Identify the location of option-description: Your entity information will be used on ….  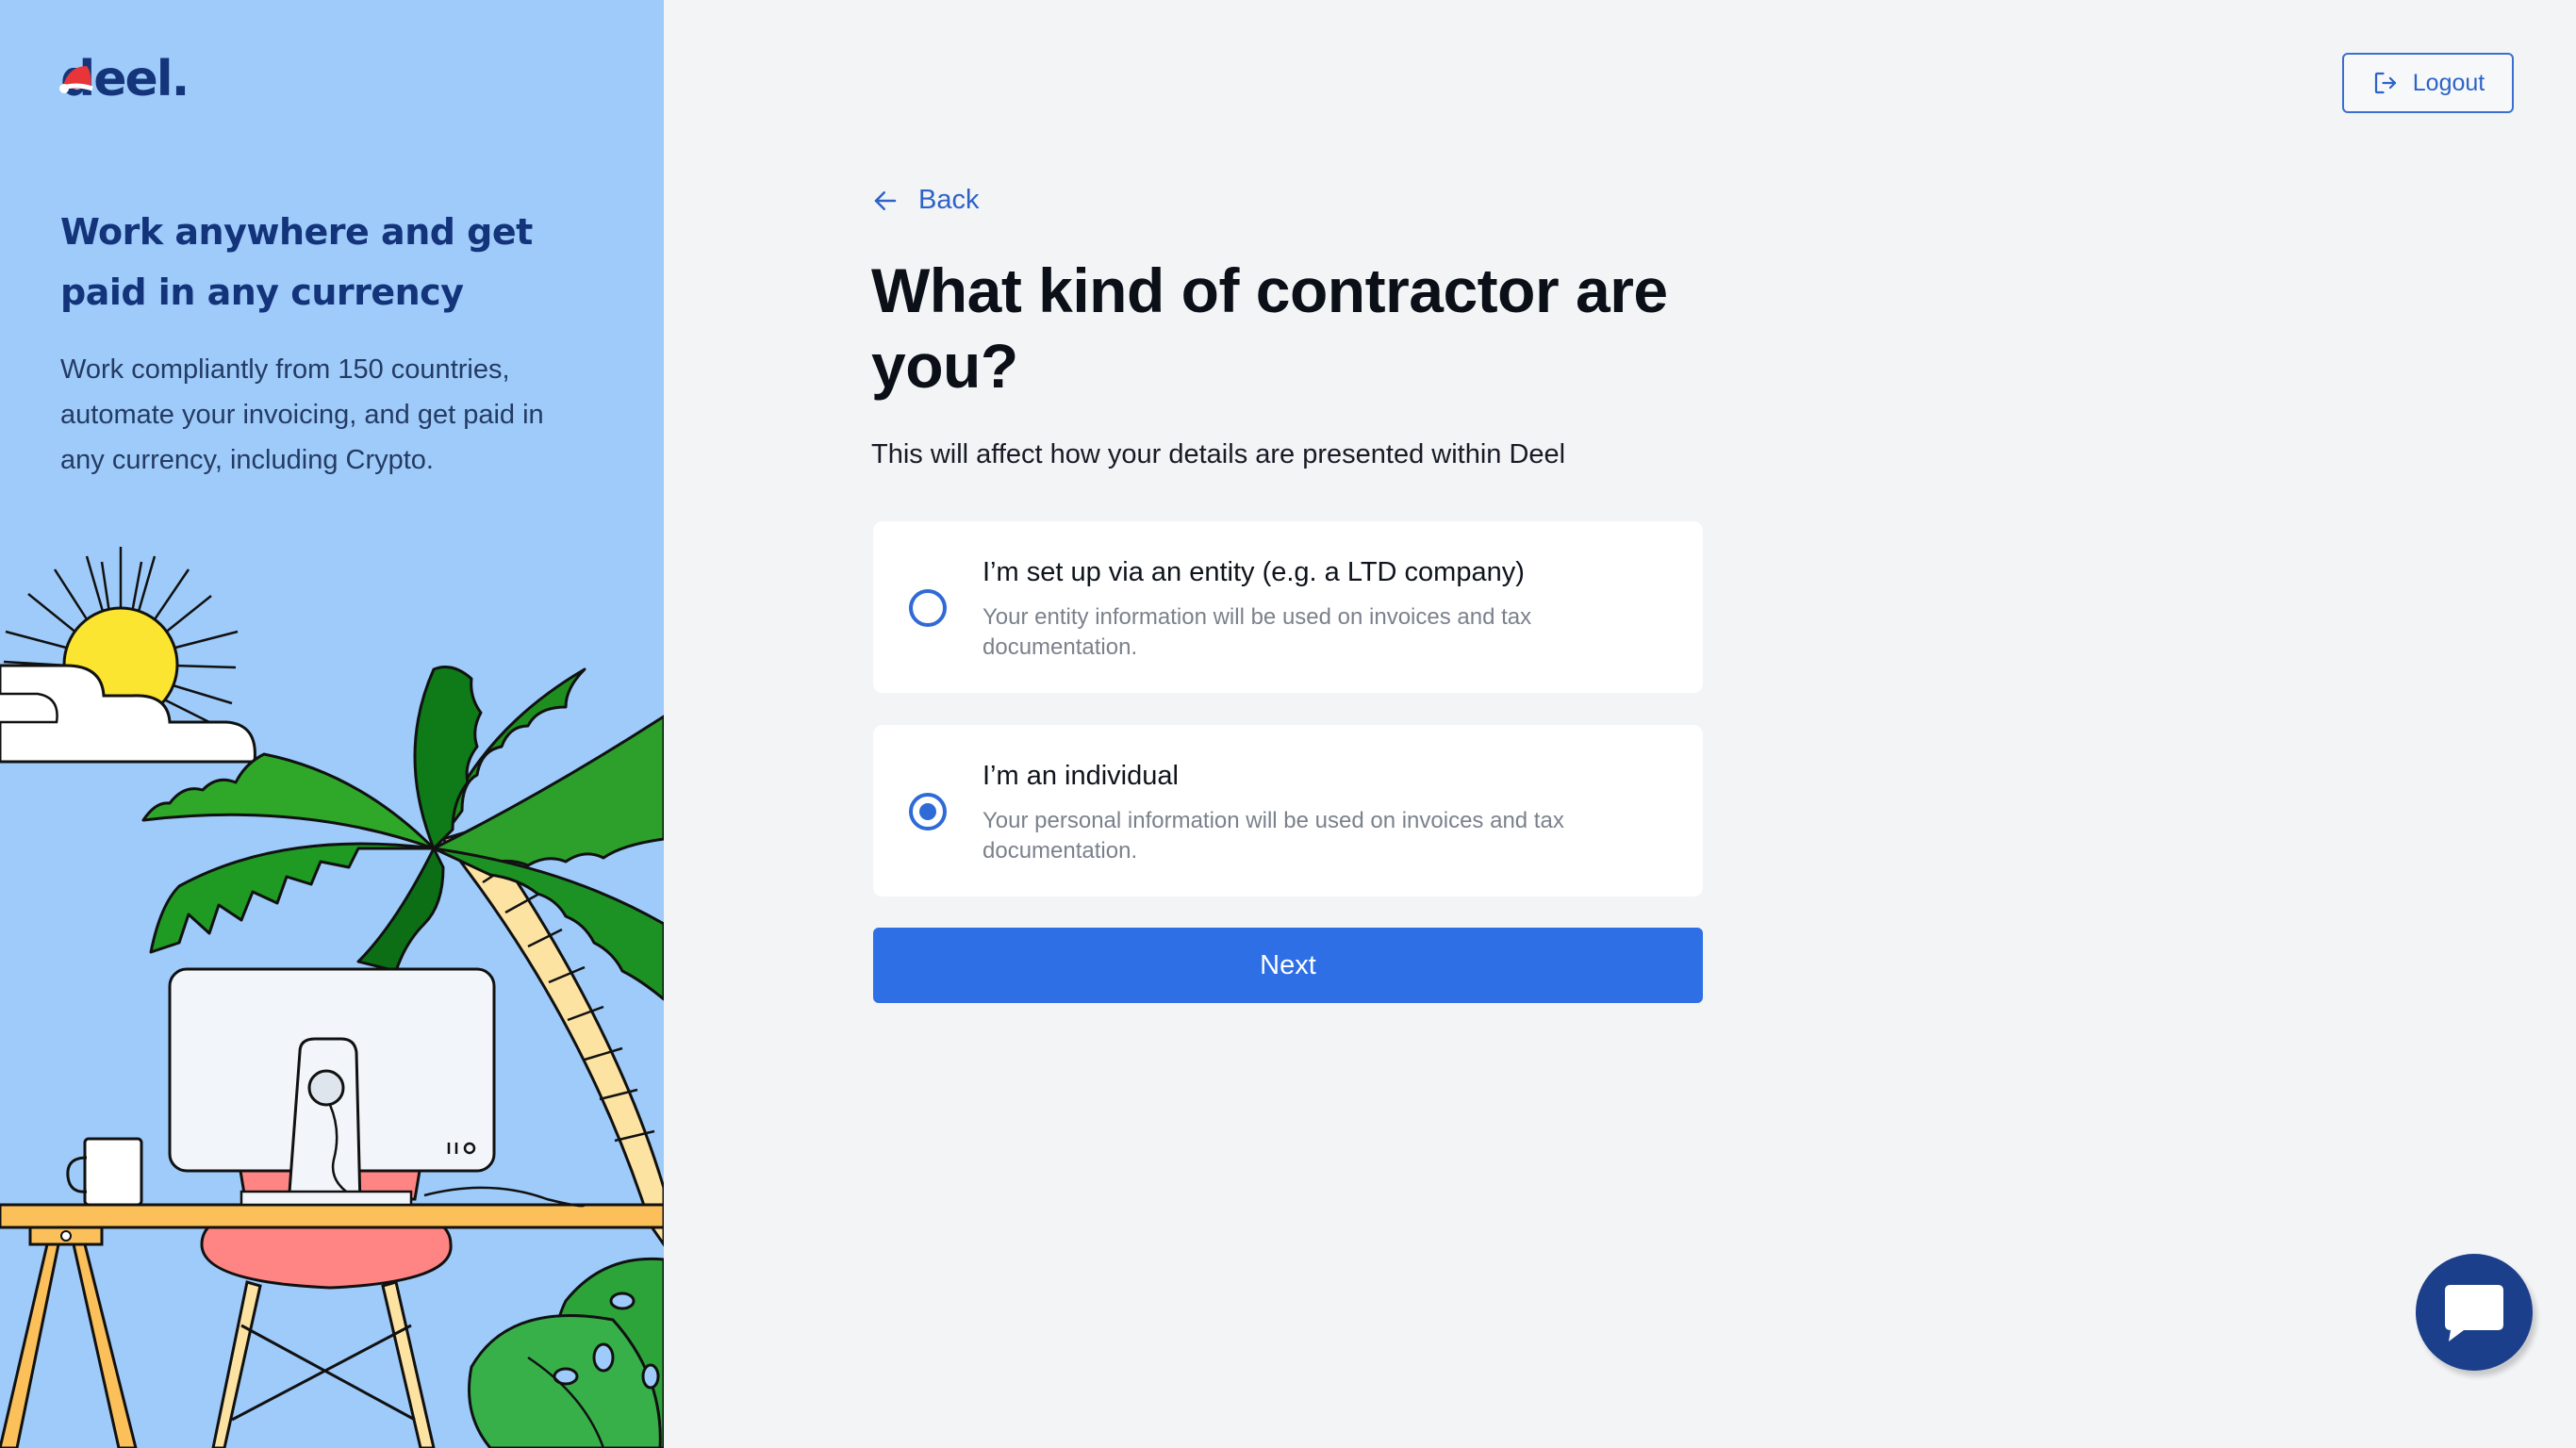
(1257, 632).